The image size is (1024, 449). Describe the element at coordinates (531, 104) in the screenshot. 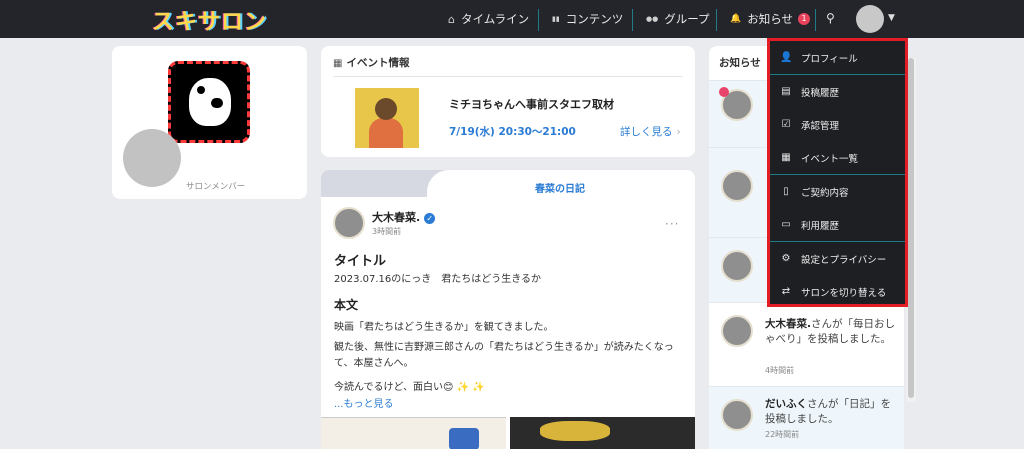

I see `event-name: ミチヨちゃんへ事前スタエフ取材` at that location.